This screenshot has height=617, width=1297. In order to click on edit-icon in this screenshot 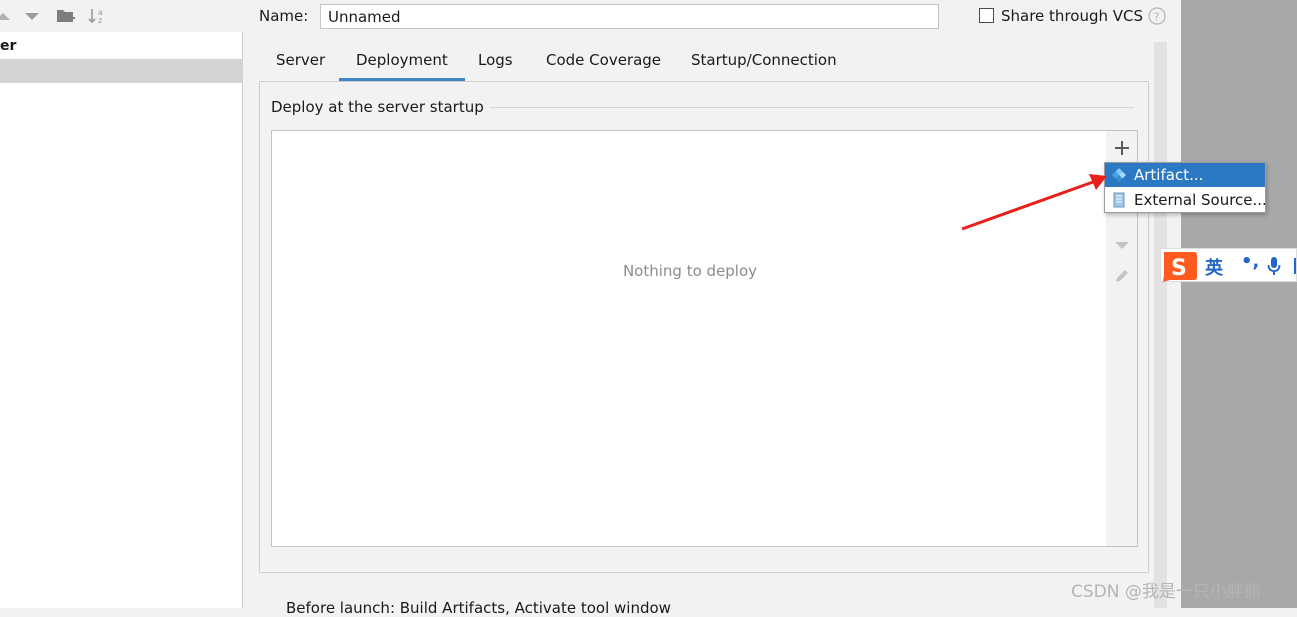, I will do `click(1122, 276)`.